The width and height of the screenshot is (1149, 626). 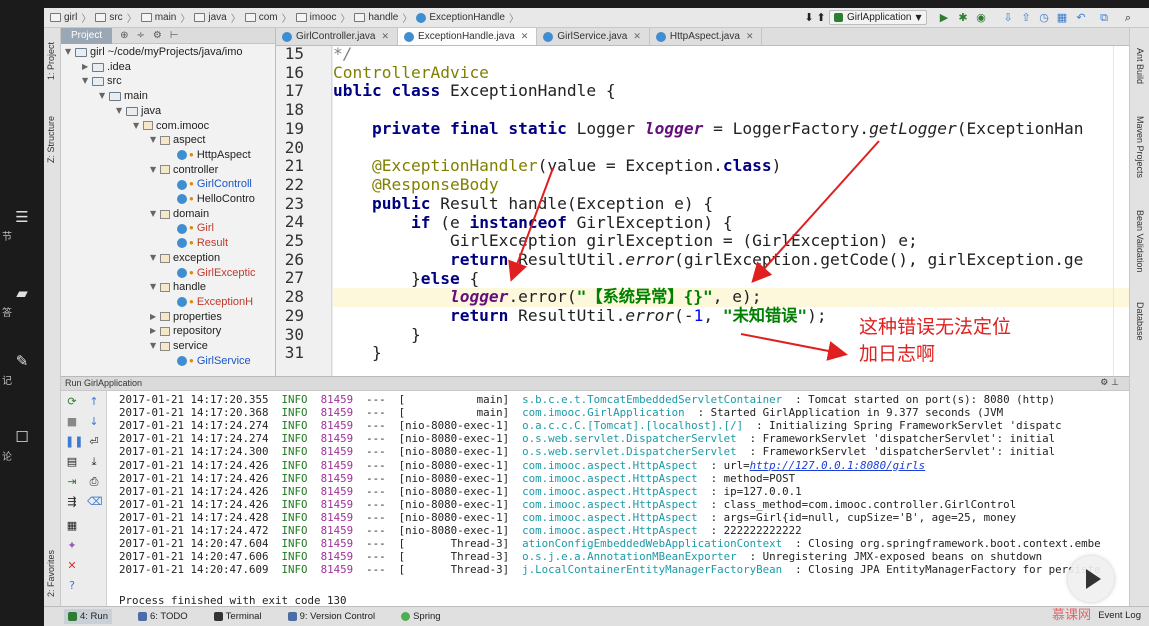 I want to click on dump-threads-icon: ⇥, so click(x=72, y=482).